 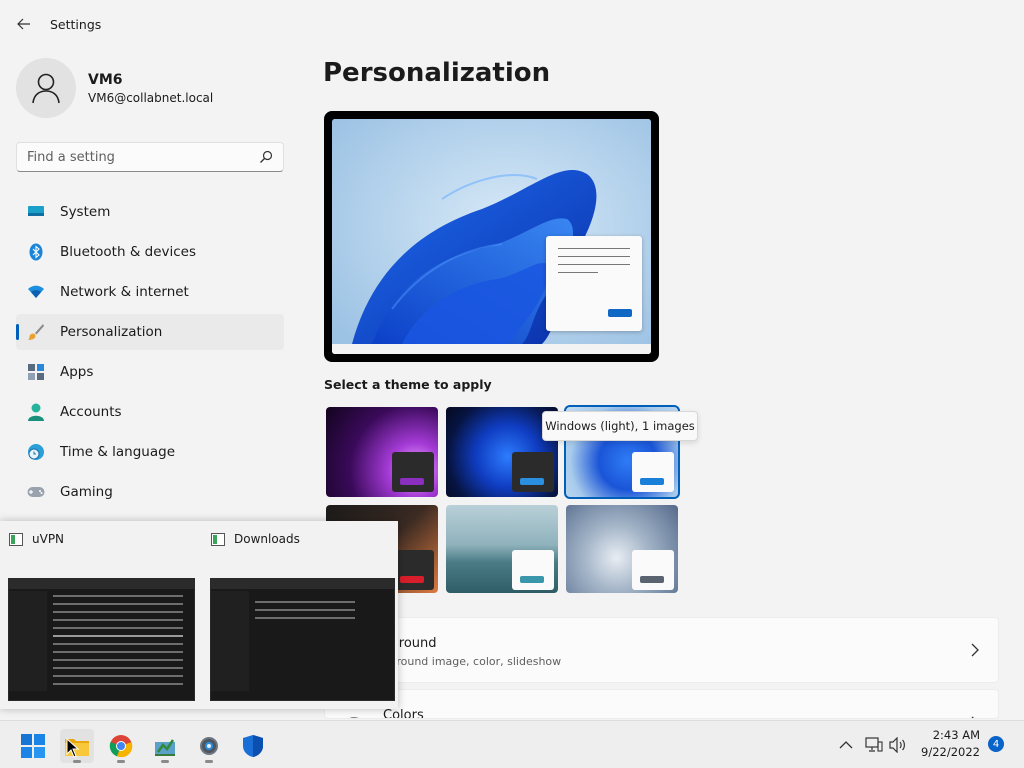 I want to click on defender-taskbar-button, so click(x=253, y=746).